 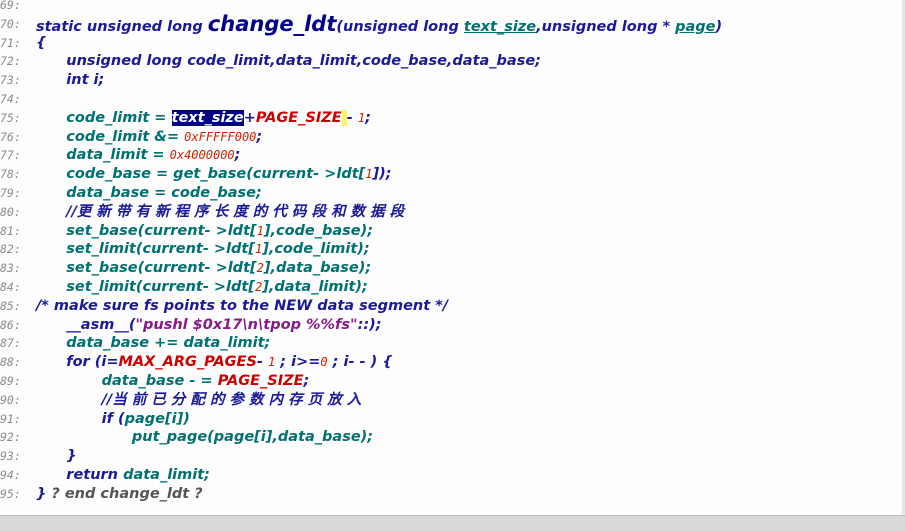 I want to click on line-number: 80:, so click(x=10, y=211).